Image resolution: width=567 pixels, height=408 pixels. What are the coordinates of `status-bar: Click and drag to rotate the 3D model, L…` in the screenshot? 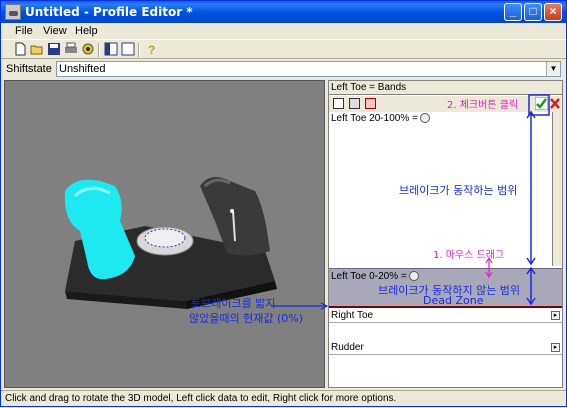 It's located at (283, 398).